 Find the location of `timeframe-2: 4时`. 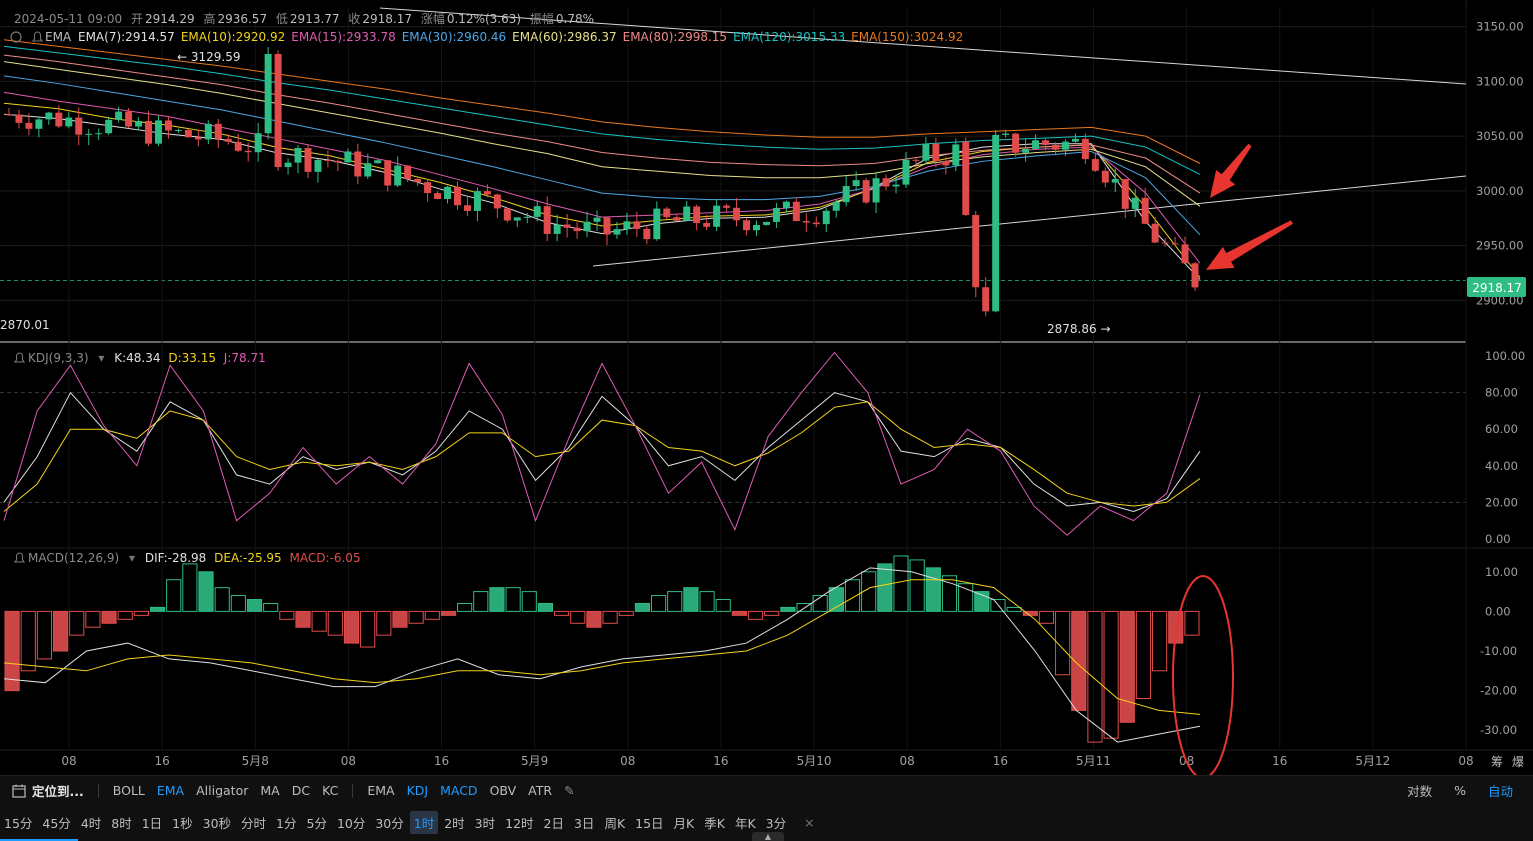

timeframe-2: 4时 is located at coordinates (91, 822).